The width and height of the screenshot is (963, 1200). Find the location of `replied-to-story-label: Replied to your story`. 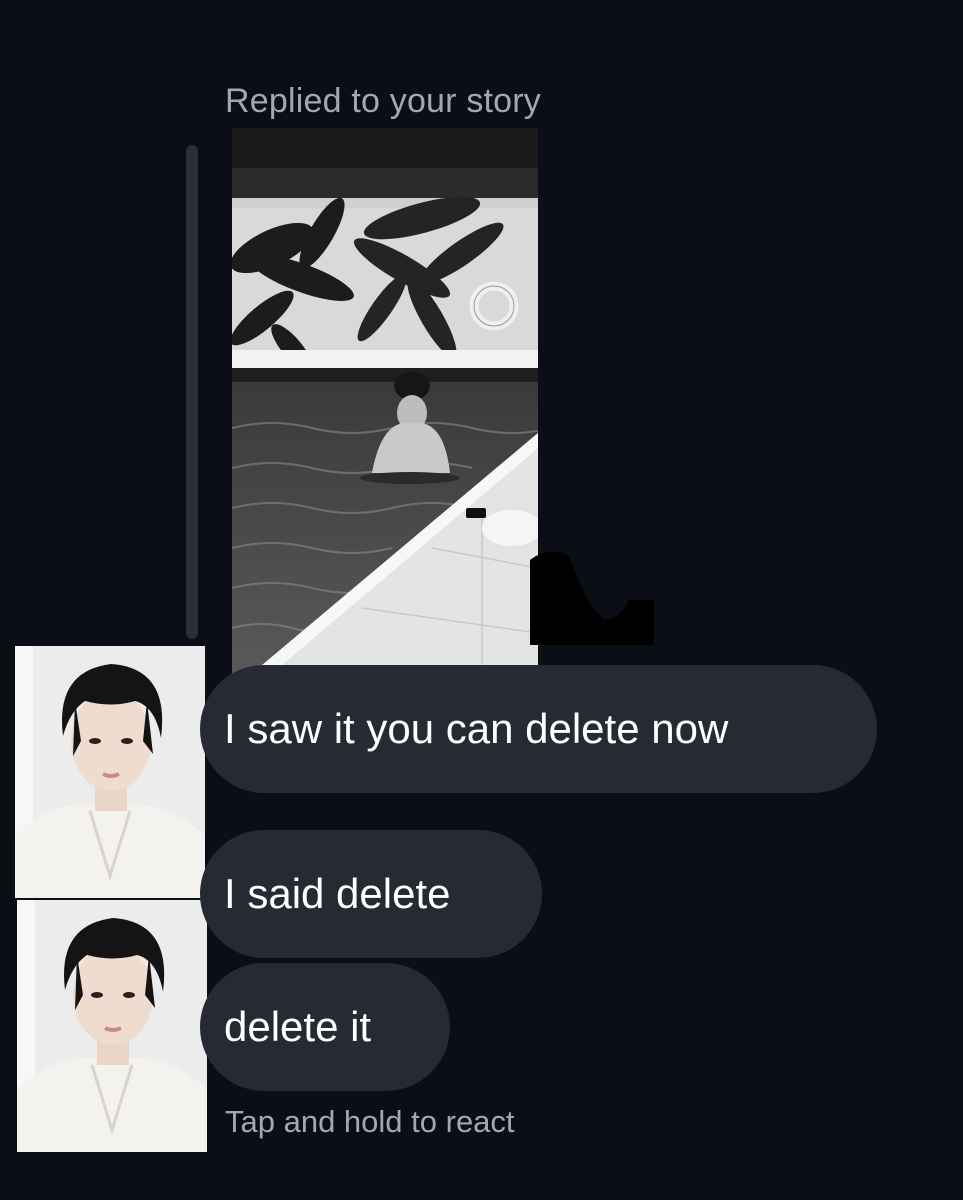

replied-to-story-label: Replied to your story is located at coordinates (383, 101).